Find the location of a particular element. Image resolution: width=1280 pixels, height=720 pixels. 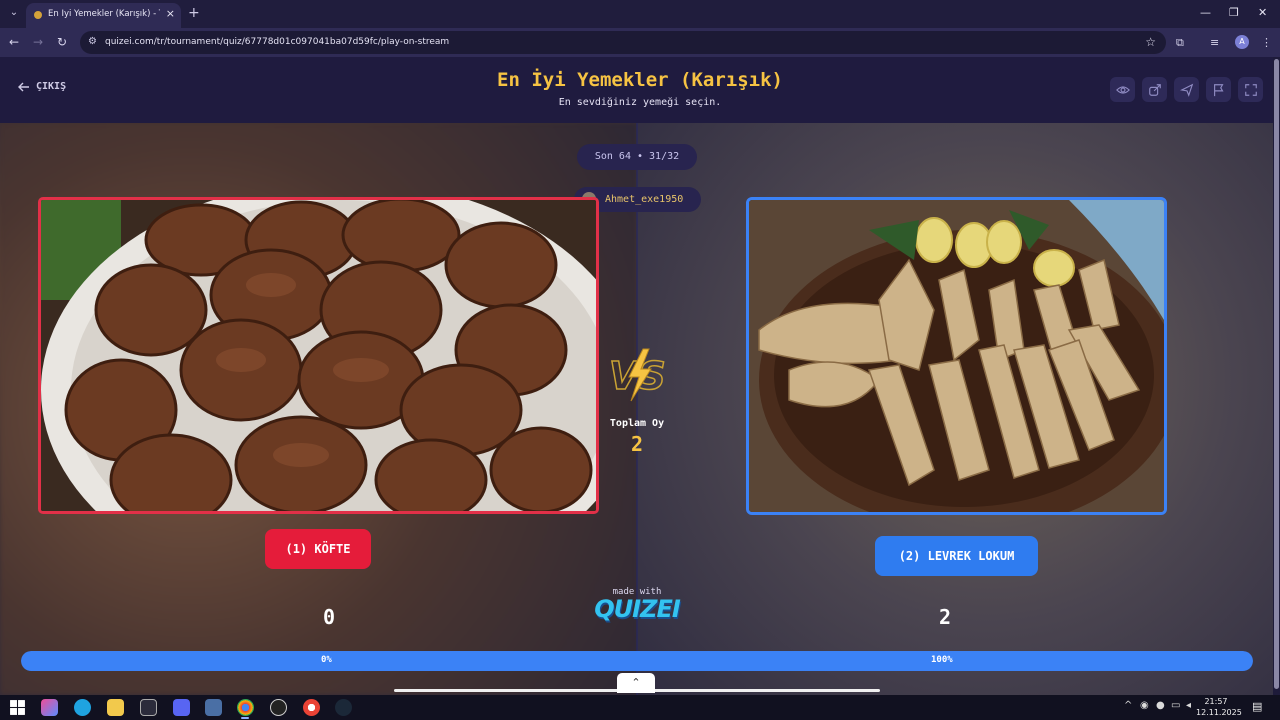

active-indicator is located at coordinates (245, 718).